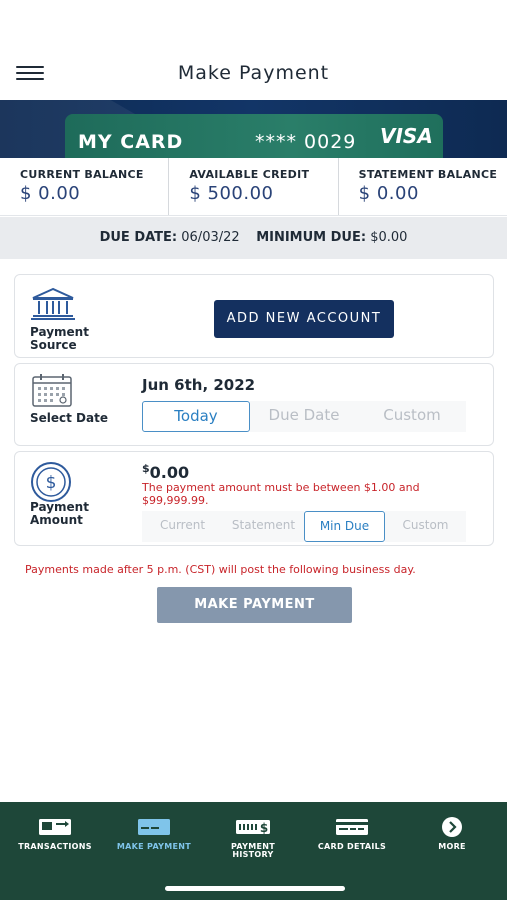  I want to click on payment-amount-label: Payment Amount, so click(59, 514).